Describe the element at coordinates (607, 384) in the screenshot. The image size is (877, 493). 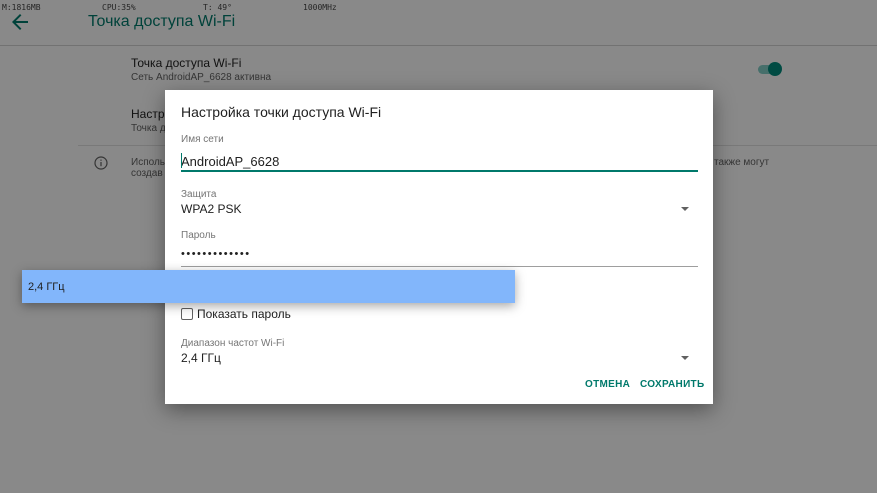
I see `cancel-button: ОТМЕНА` at that location.